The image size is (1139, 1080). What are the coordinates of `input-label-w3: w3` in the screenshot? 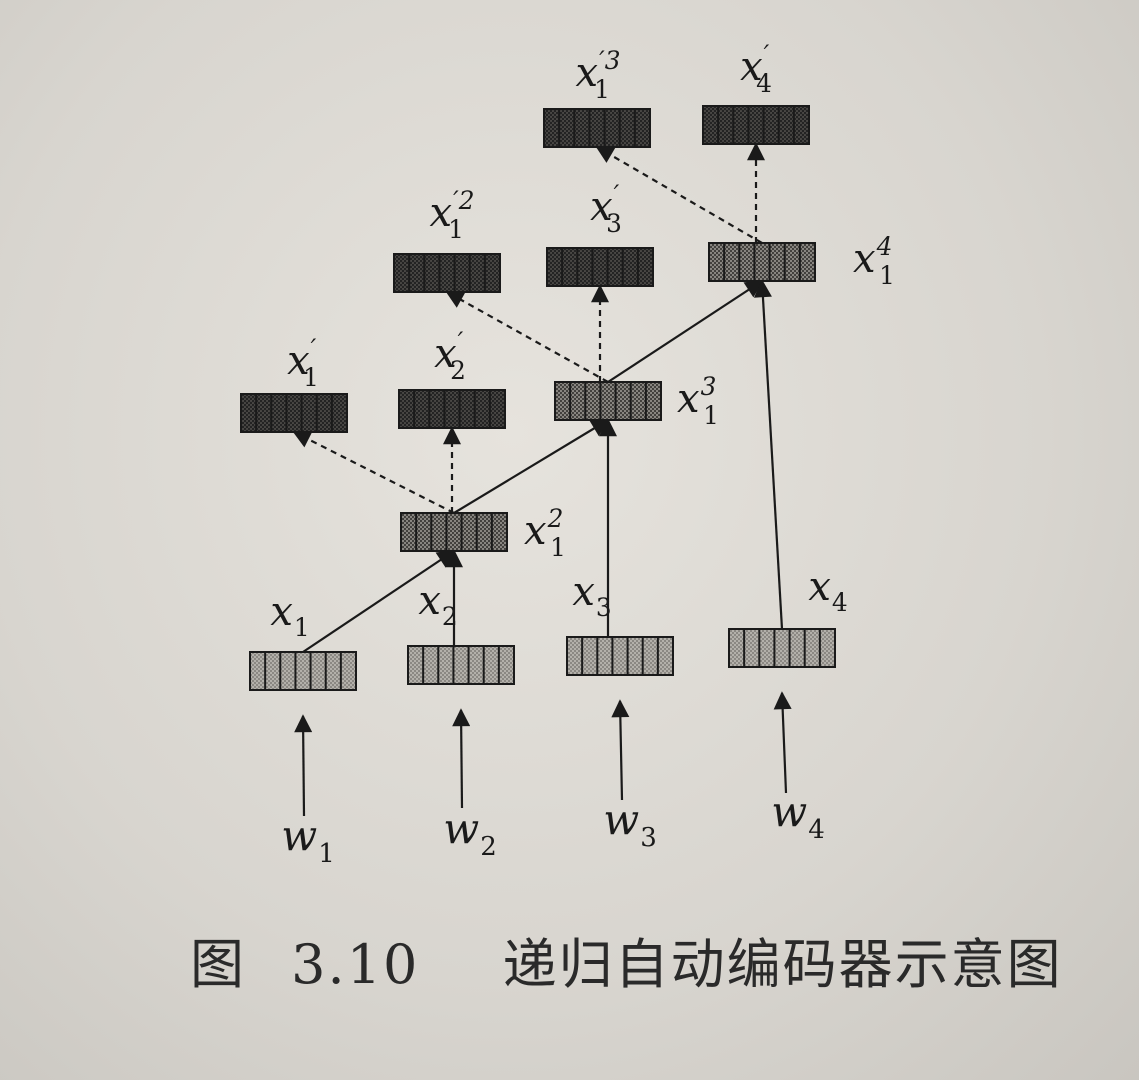 It's located at (630, 824).